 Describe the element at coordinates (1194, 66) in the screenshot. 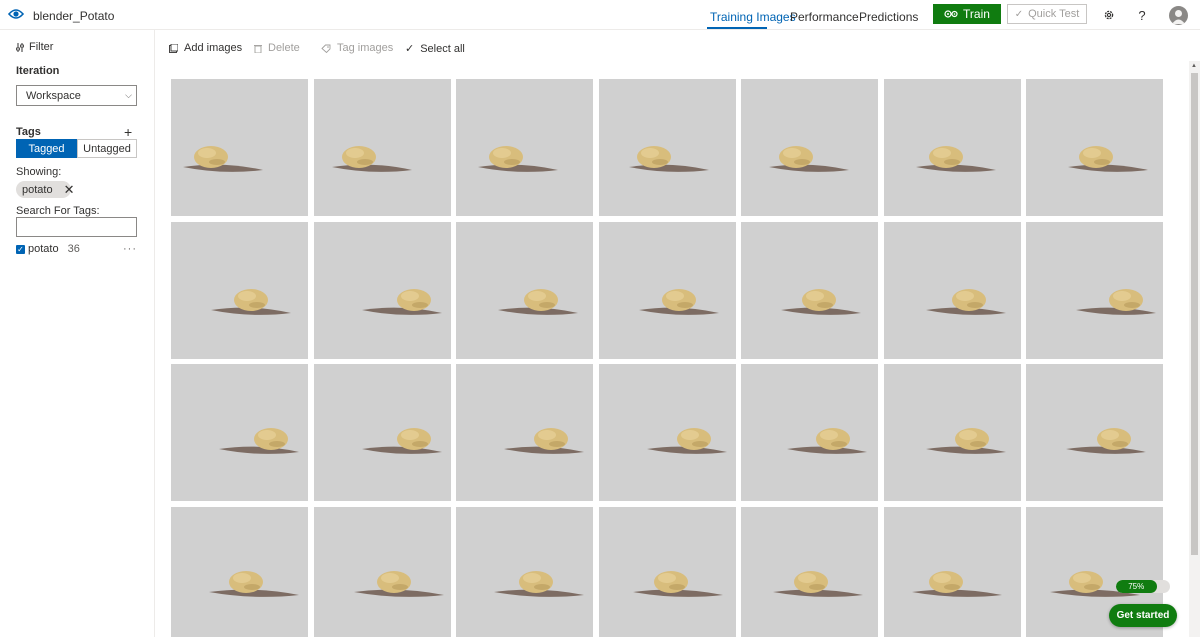

I see `scroll-up-arrow-icon: ▲` at that location.